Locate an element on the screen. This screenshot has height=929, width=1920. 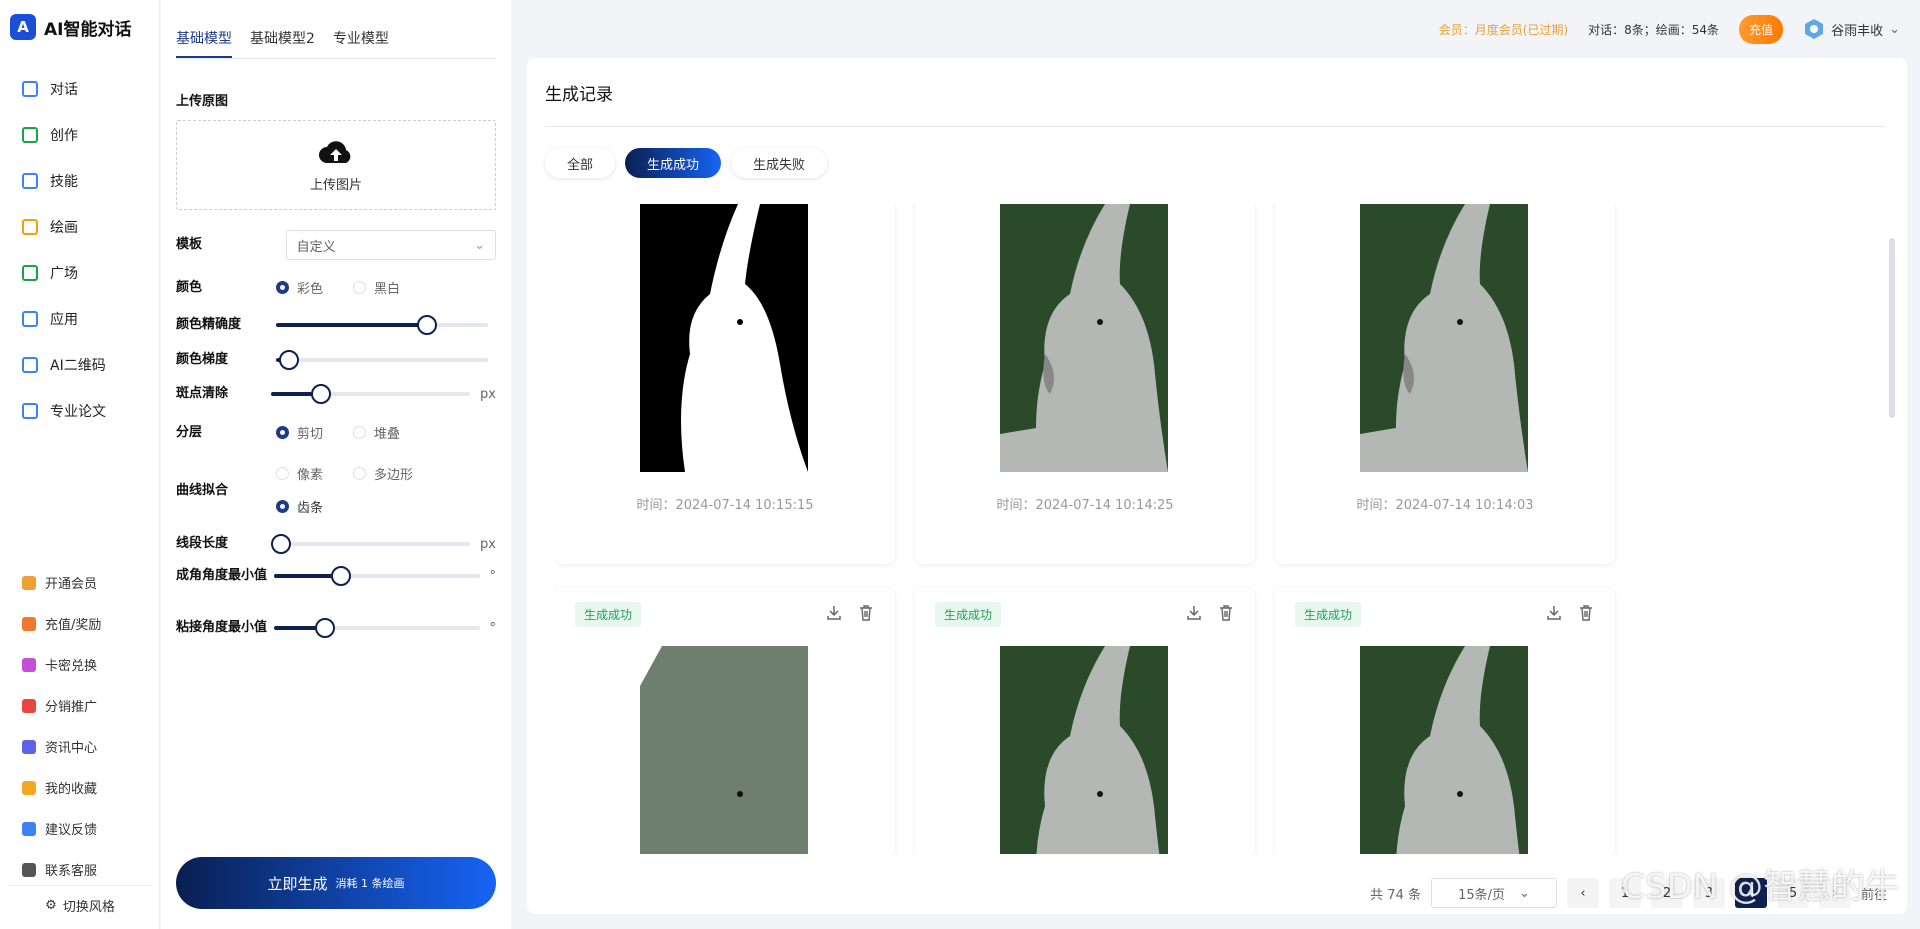
sidebar-item-apps: 应用 is located at coordinates (80, 319).